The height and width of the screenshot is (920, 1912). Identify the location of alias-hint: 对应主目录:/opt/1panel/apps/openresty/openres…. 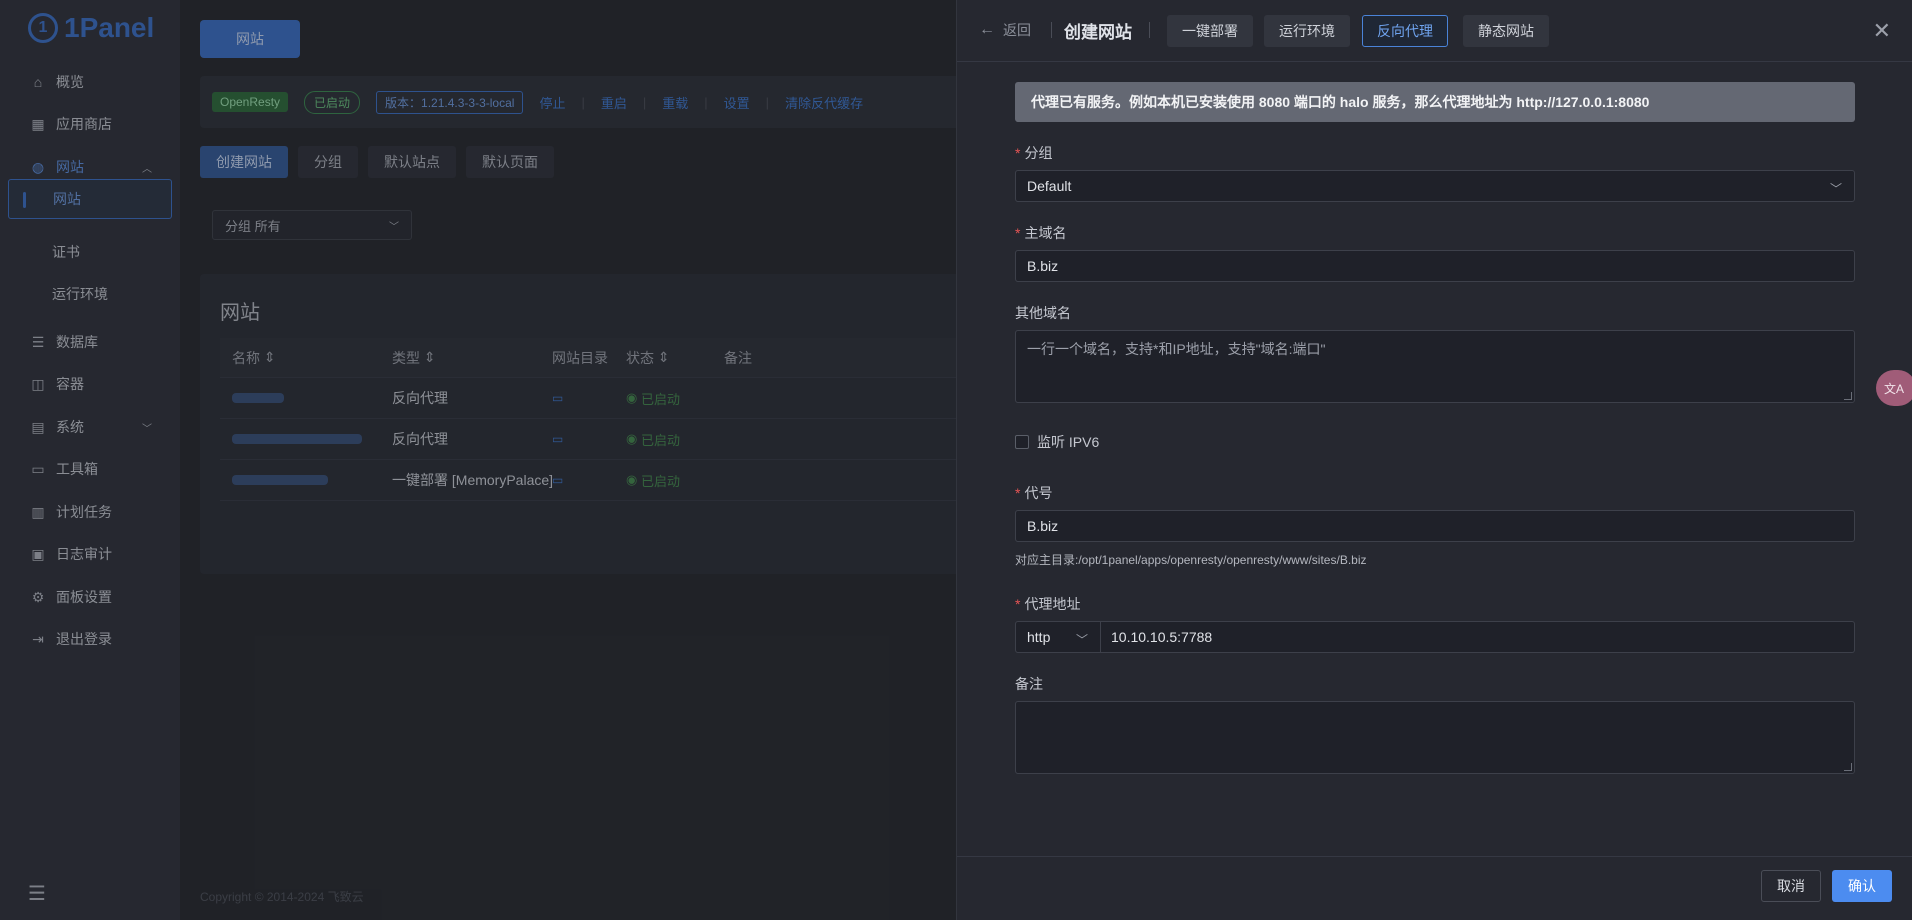
(1191, 560).